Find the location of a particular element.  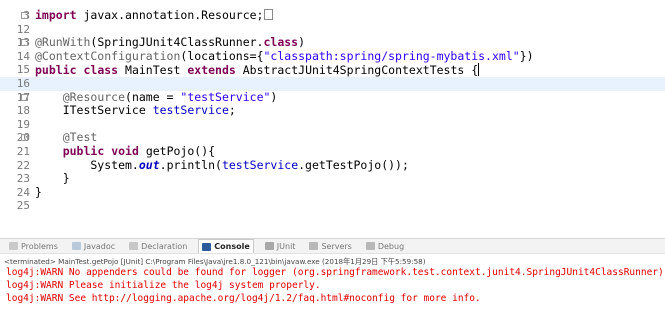

code-token: @RunWith is located at coordinates (63, 42).